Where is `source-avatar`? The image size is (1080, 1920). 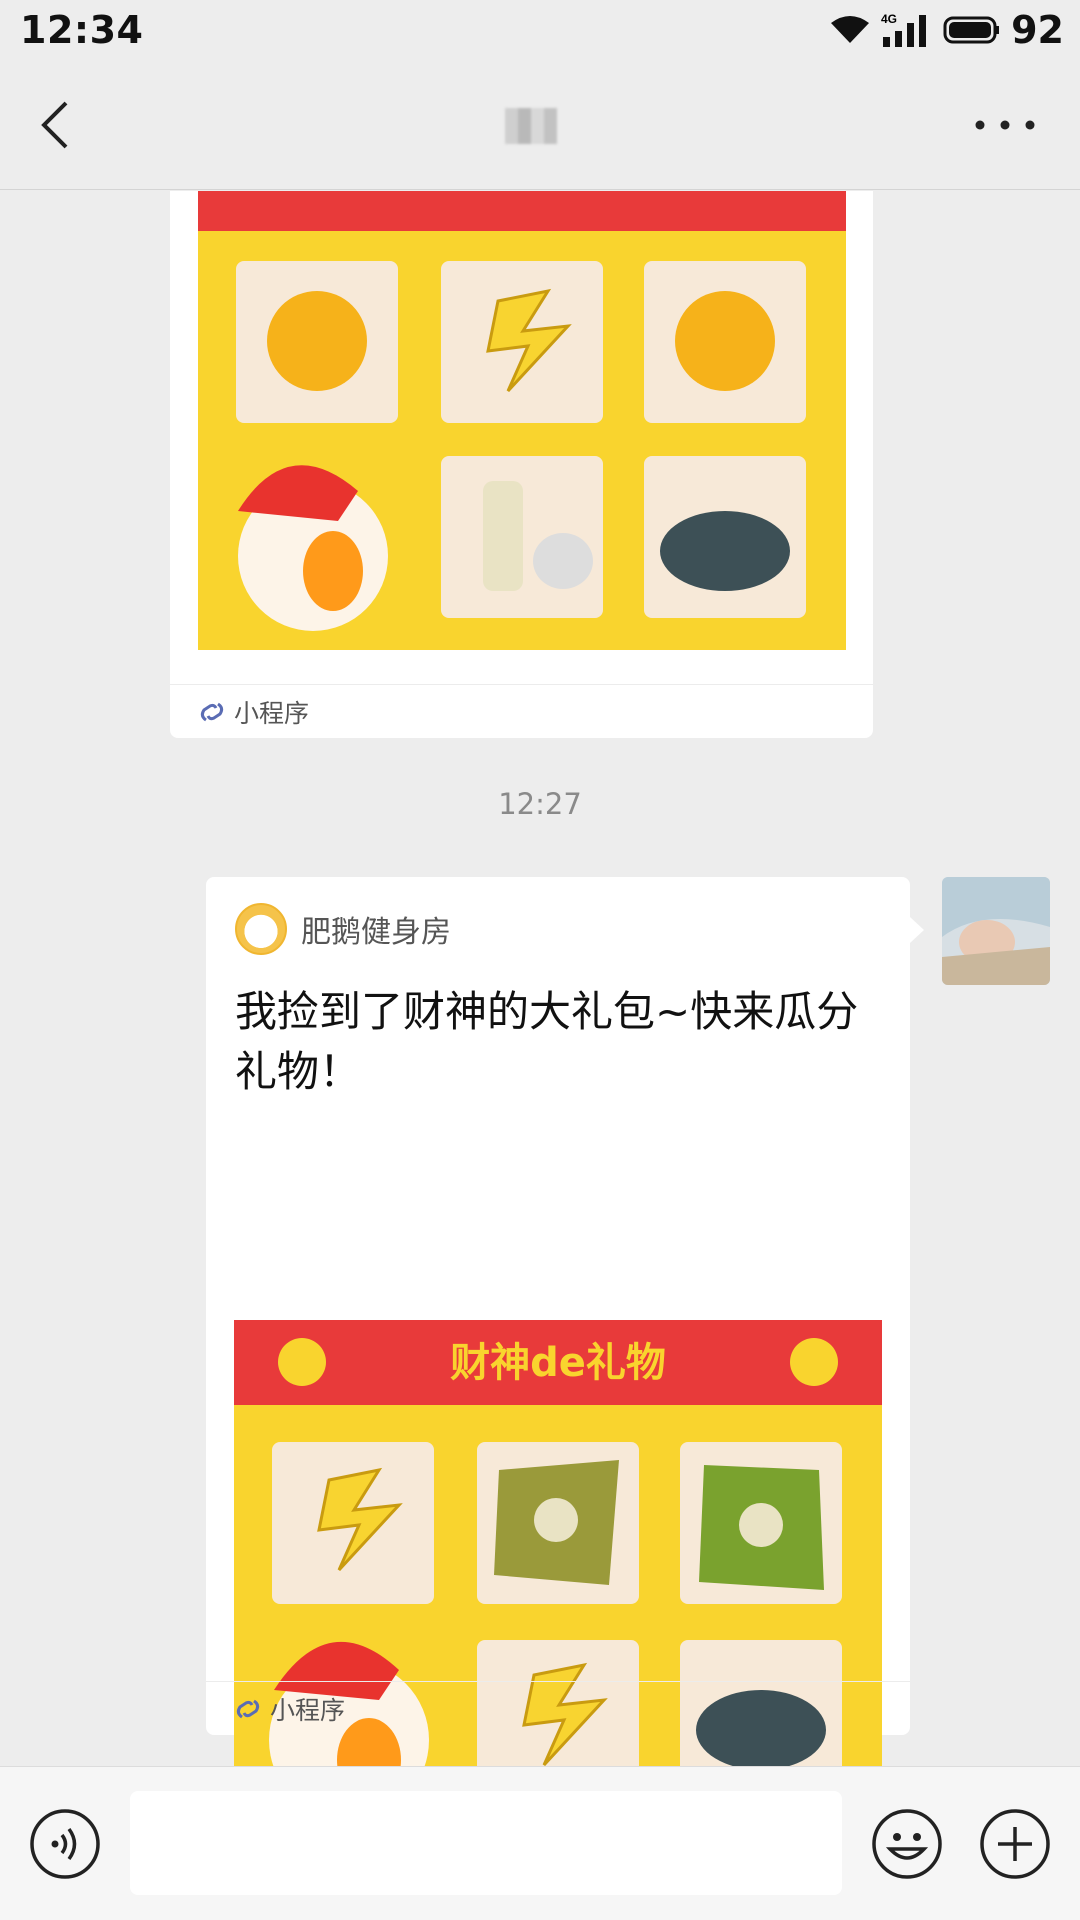 source-avatar is located at coordinates (261, 929).